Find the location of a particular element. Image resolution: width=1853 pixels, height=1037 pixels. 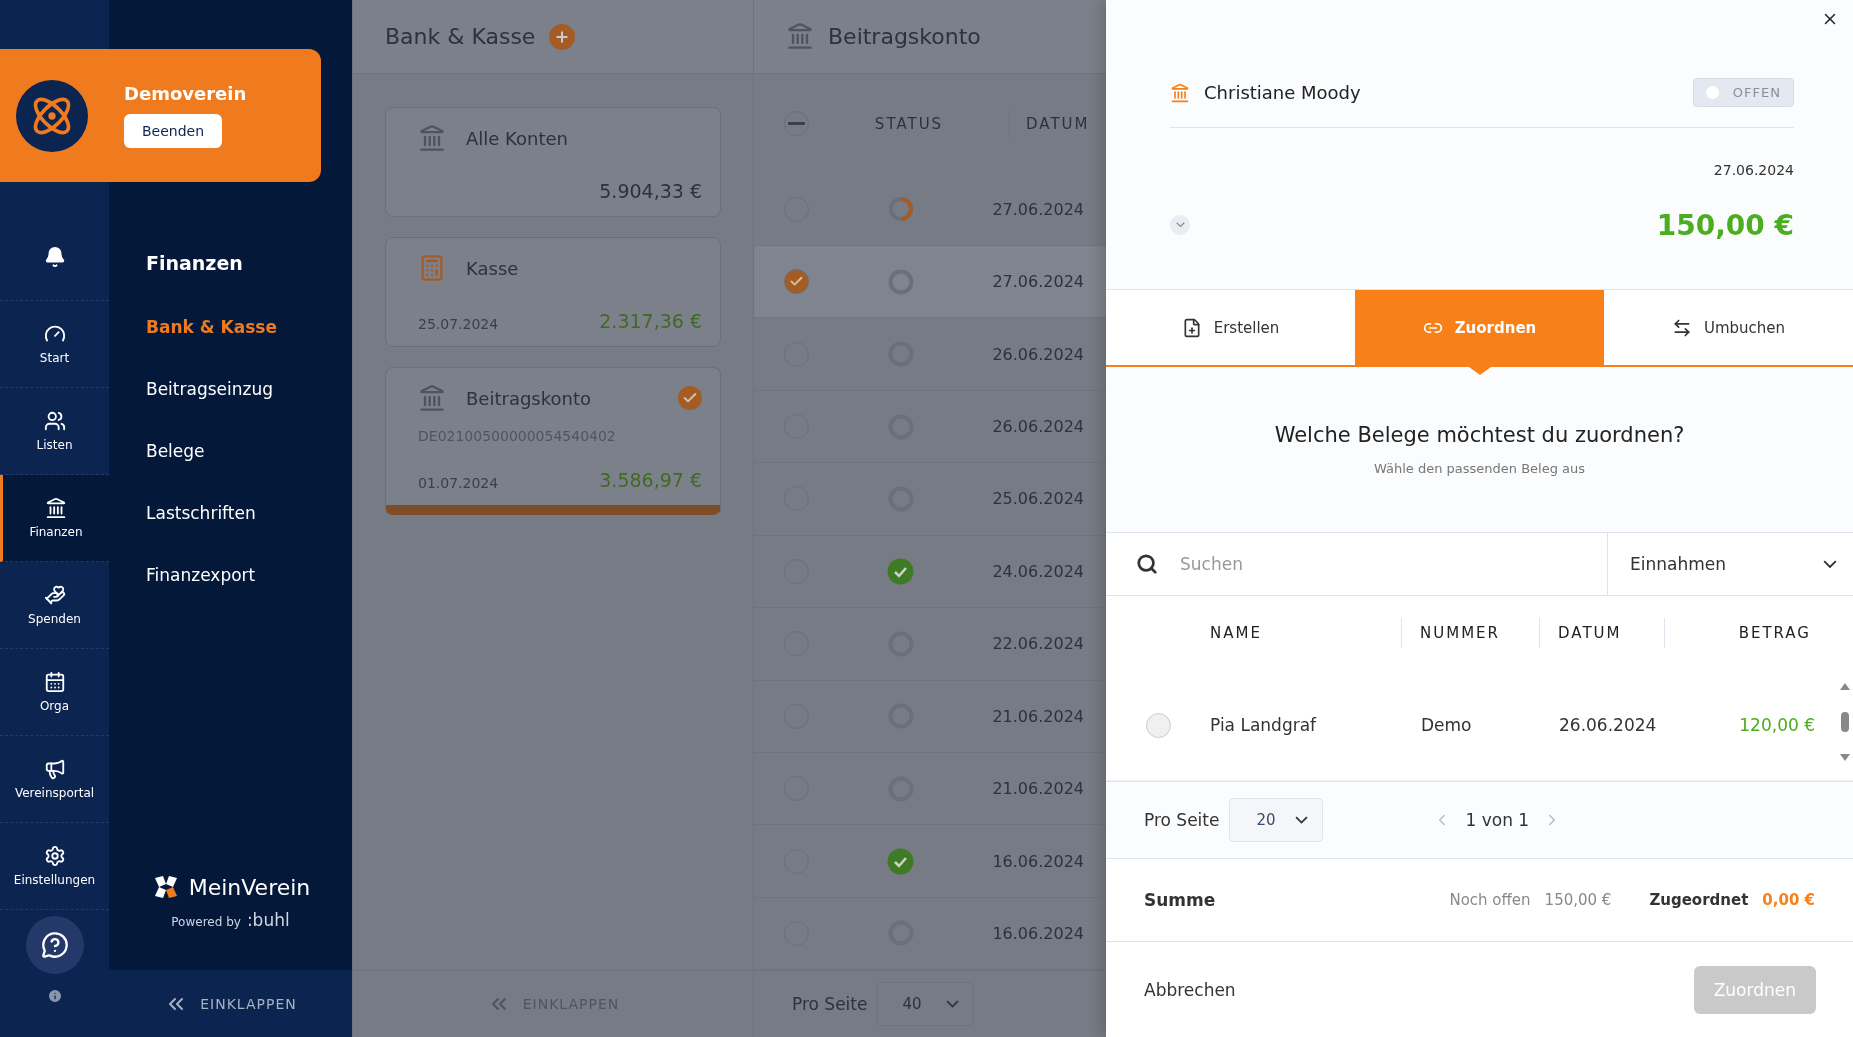

column-title: Bank & Kasse is located at coordinates (460, 36).